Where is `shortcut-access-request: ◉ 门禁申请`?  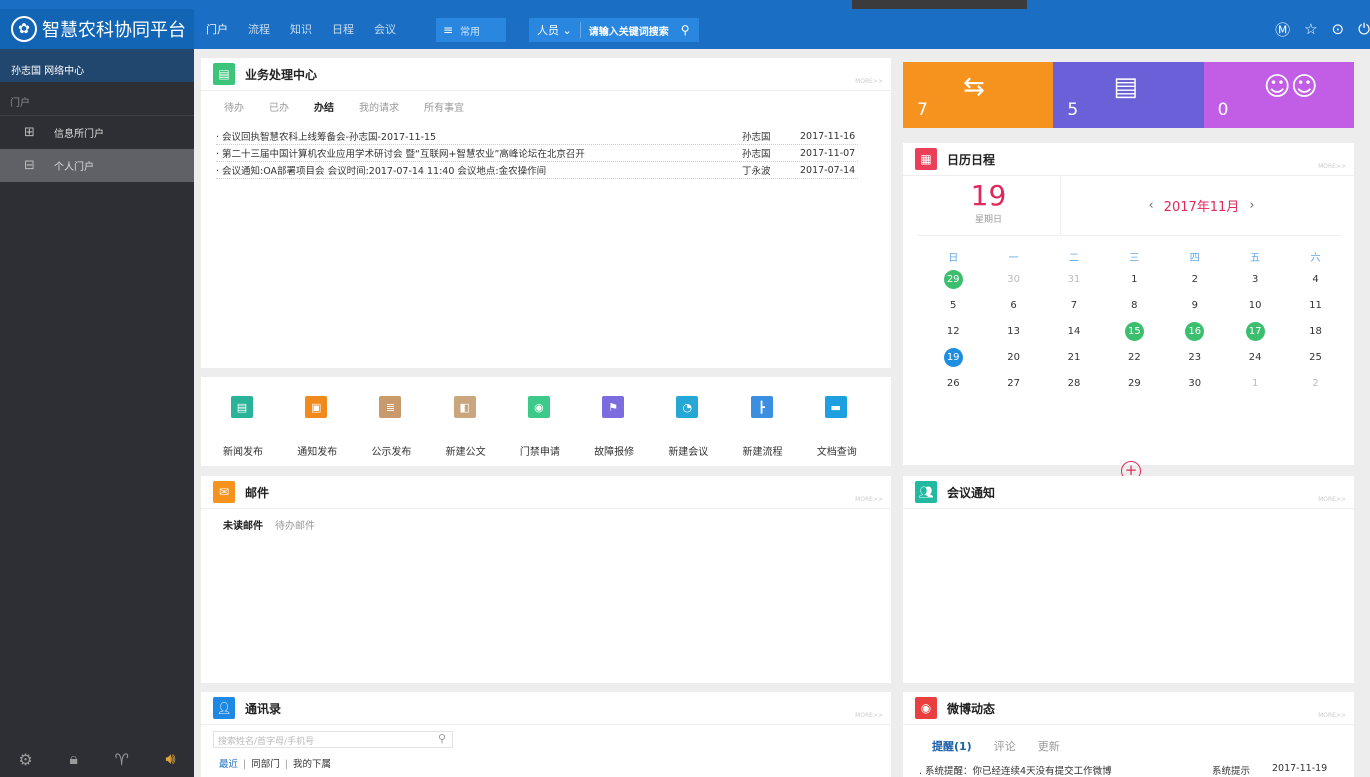 shortcut-access-request: ◉ 门禁申请 is located at coordinates (557, 427).